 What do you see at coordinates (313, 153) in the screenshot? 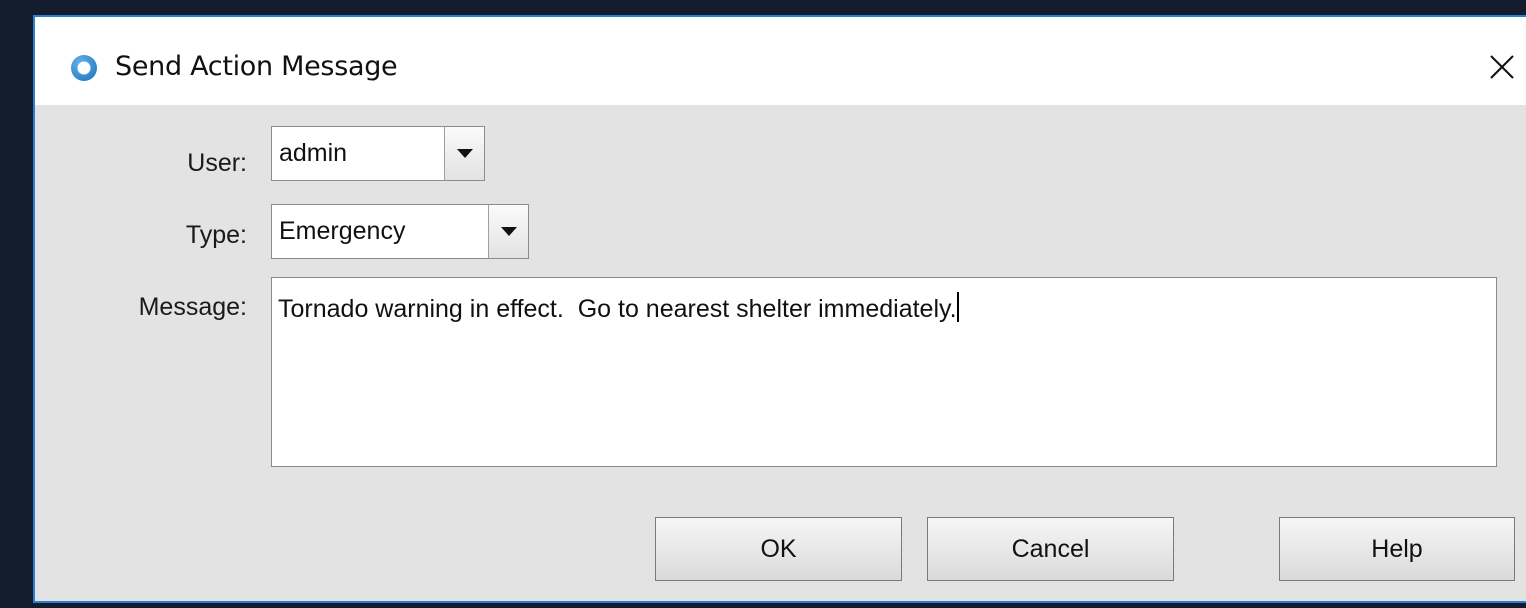
I see `user-select-value: admin` at bounding box center [313, 153].